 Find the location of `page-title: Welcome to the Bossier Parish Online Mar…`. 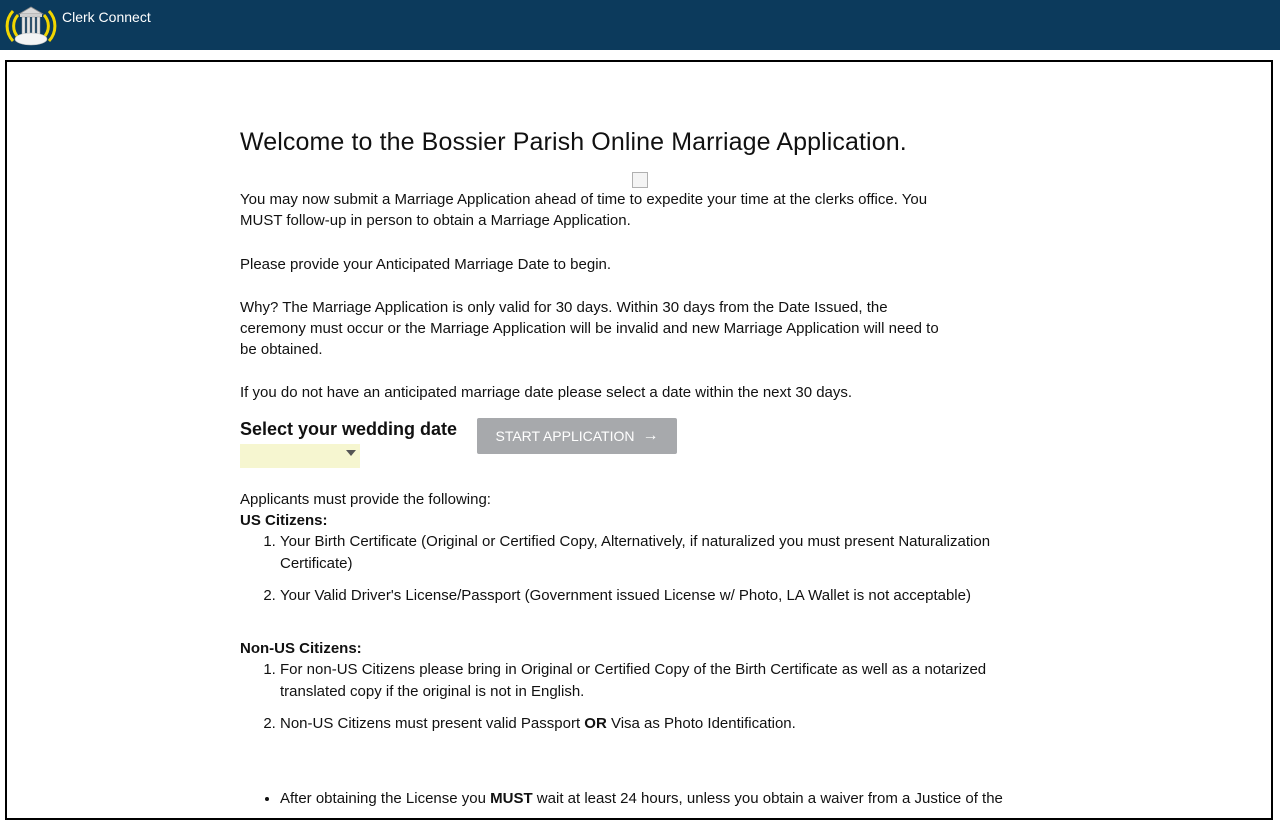

page-title: Welcome to the Bossier Parish Online Mar… is located at coordinates (573, 142).